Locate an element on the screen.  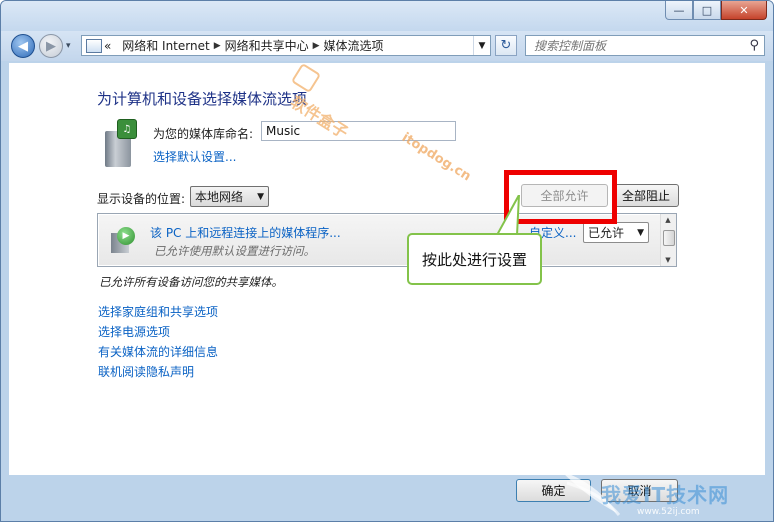
maximize-button: □ is located at coordinates (707, 10).